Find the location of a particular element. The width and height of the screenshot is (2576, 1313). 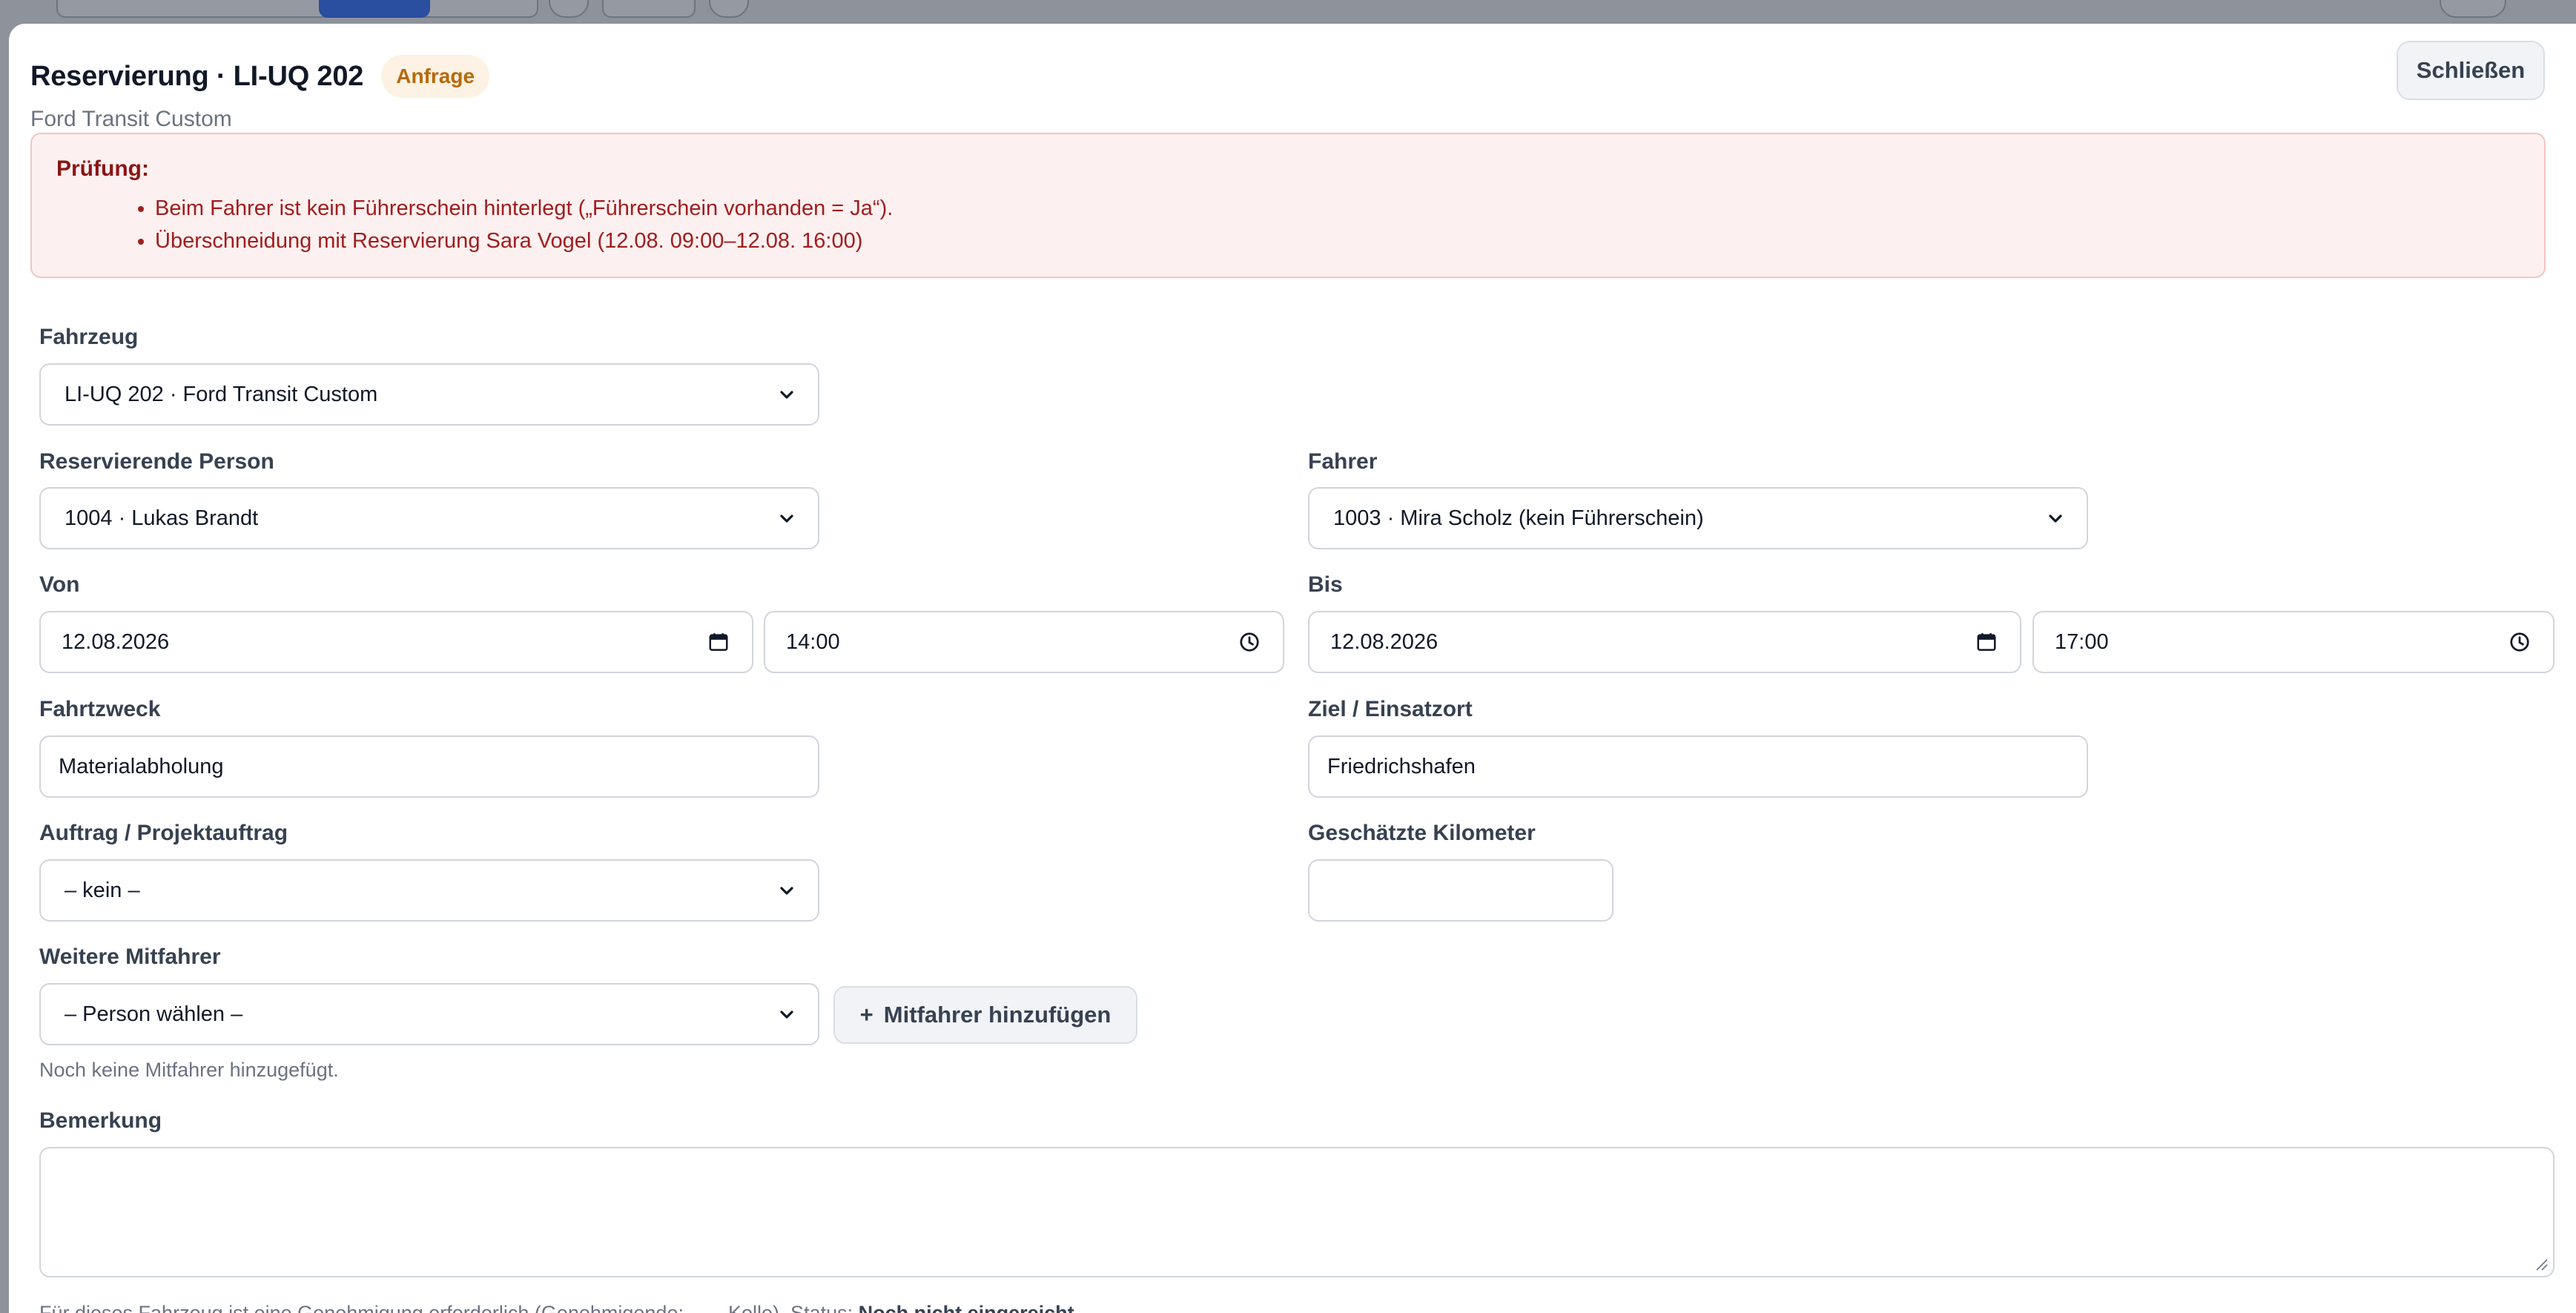

to-label: Bis is located at coordinates (1325, 584).